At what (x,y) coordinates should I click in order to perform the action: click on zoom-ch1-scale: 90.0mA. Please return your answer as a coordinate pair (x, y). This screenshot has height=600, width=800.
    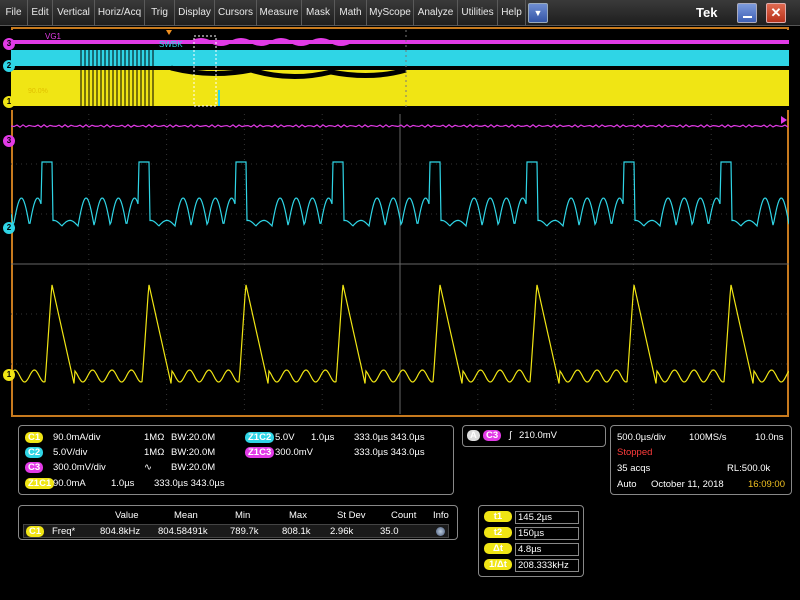
    Looking at the image, I should click on (69, 483).